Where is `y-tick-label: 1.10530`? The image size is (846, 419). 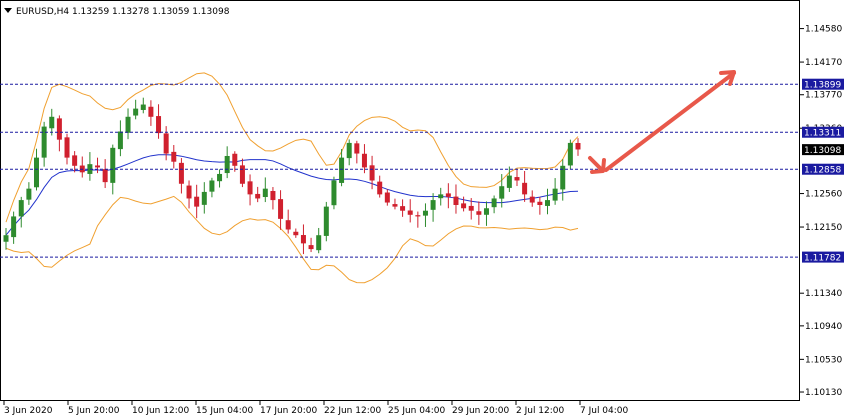 y-tick-label: 1.10530 is located at coordinates (823, 360).